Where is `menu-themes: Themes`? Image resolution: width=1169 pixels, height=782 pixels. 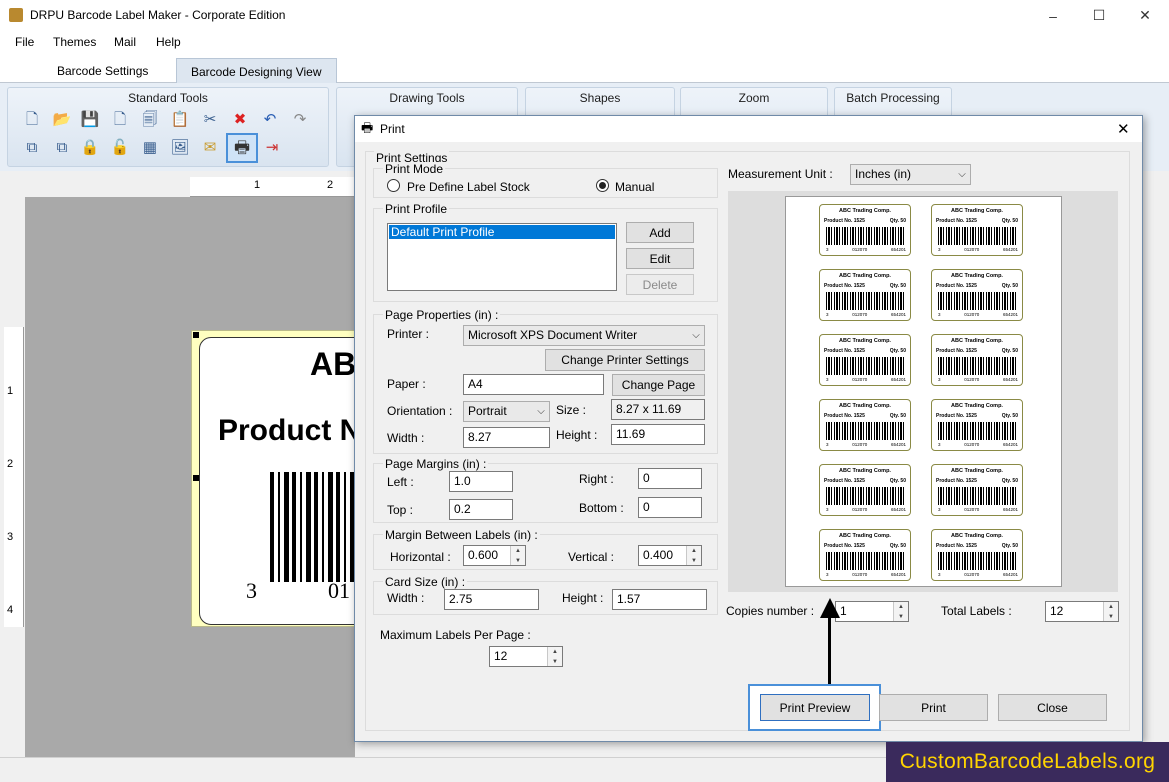
menu-themes: Themes is located at coordinates (74, 42).